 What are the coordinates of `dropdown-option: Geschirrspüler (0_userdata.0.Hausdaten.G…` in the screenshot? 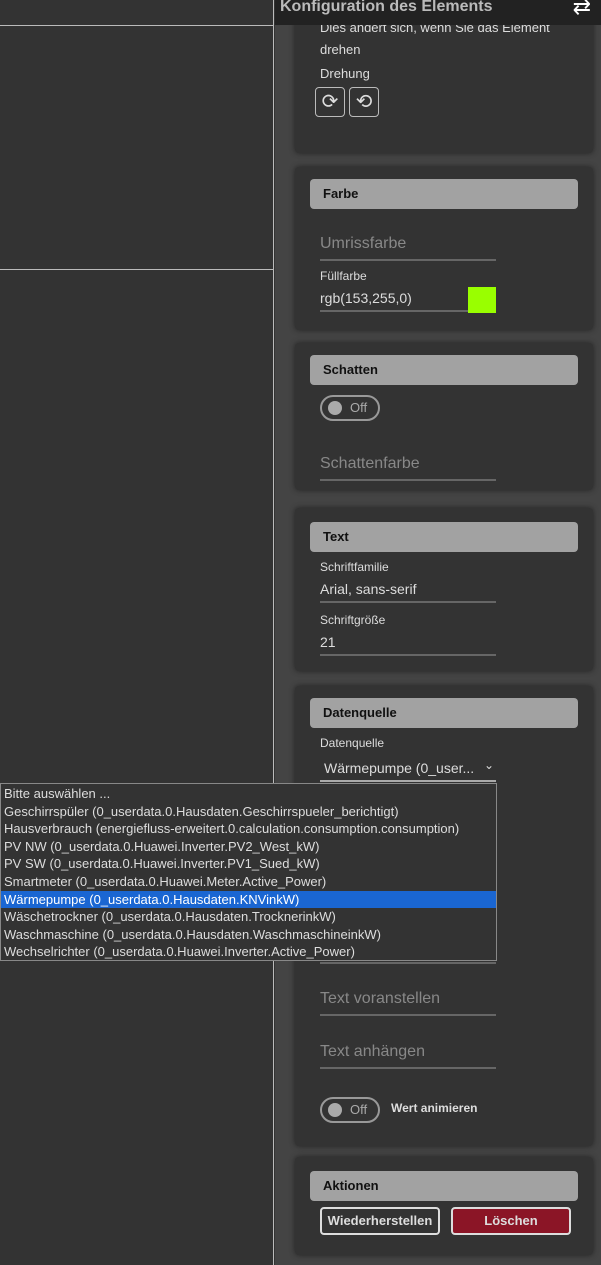 It's located at (248, 812).